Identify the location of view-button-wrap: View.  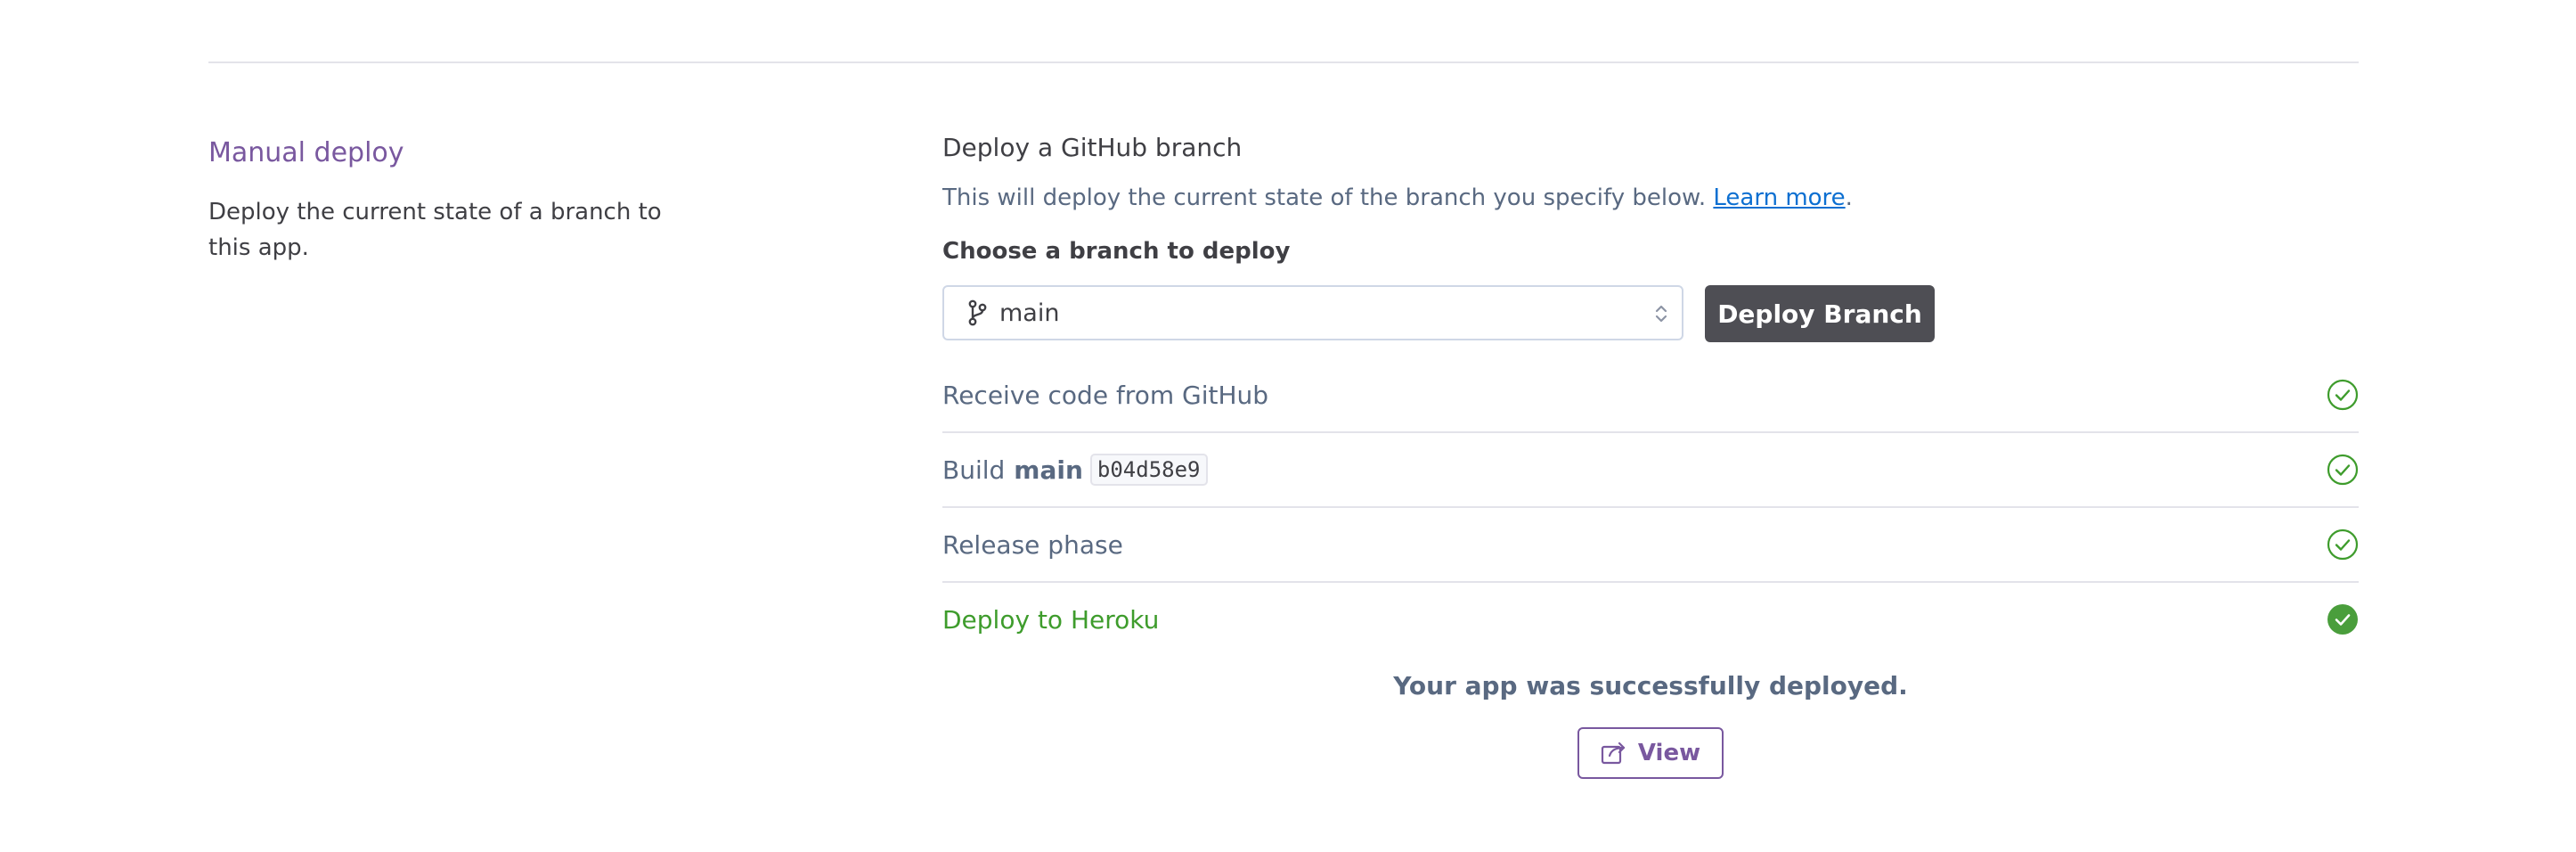
(1651, 753).